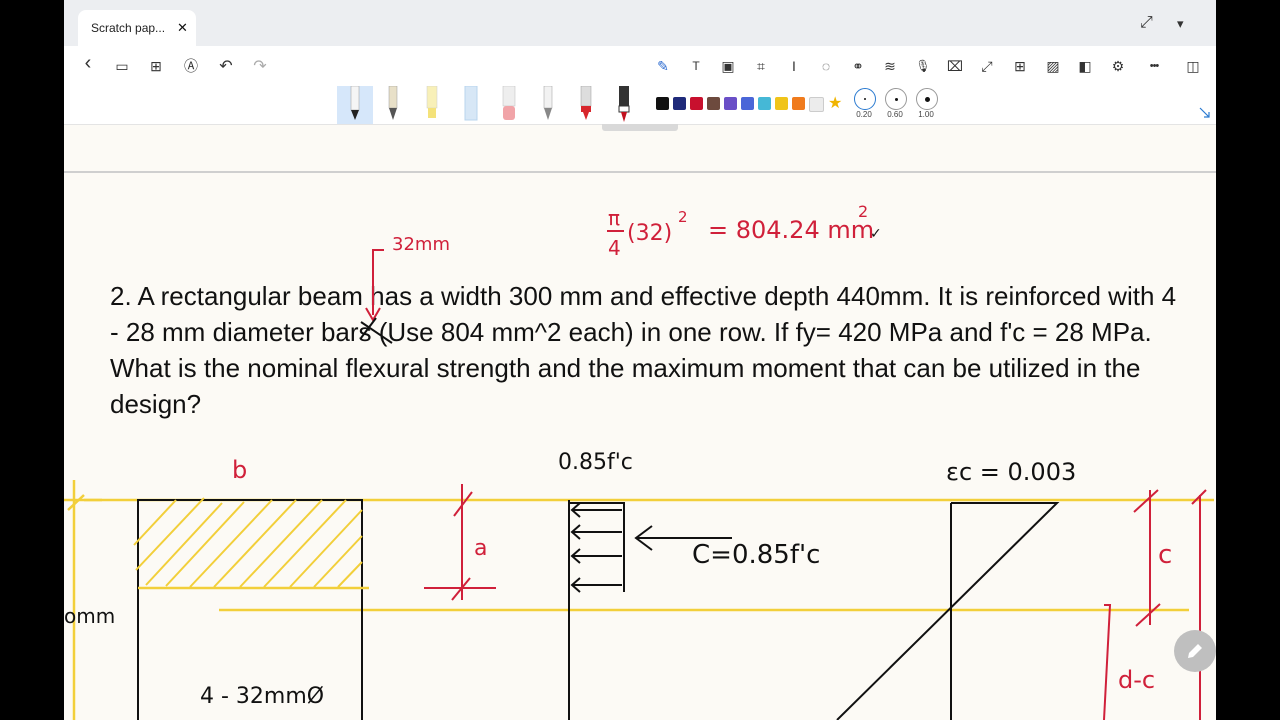 This screenshot has width=1280, height=720. Describe the element at coordinates (1147, 558) in the screenshot. I see `c-dimension-tick` at that location.